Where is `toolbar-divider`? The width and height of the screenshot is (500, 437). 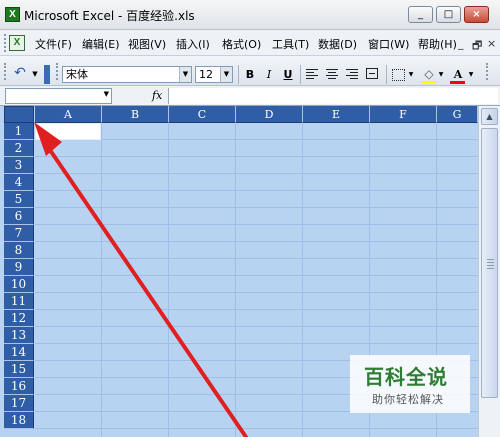 toolbar-divider is located at coordinates (47, 74).